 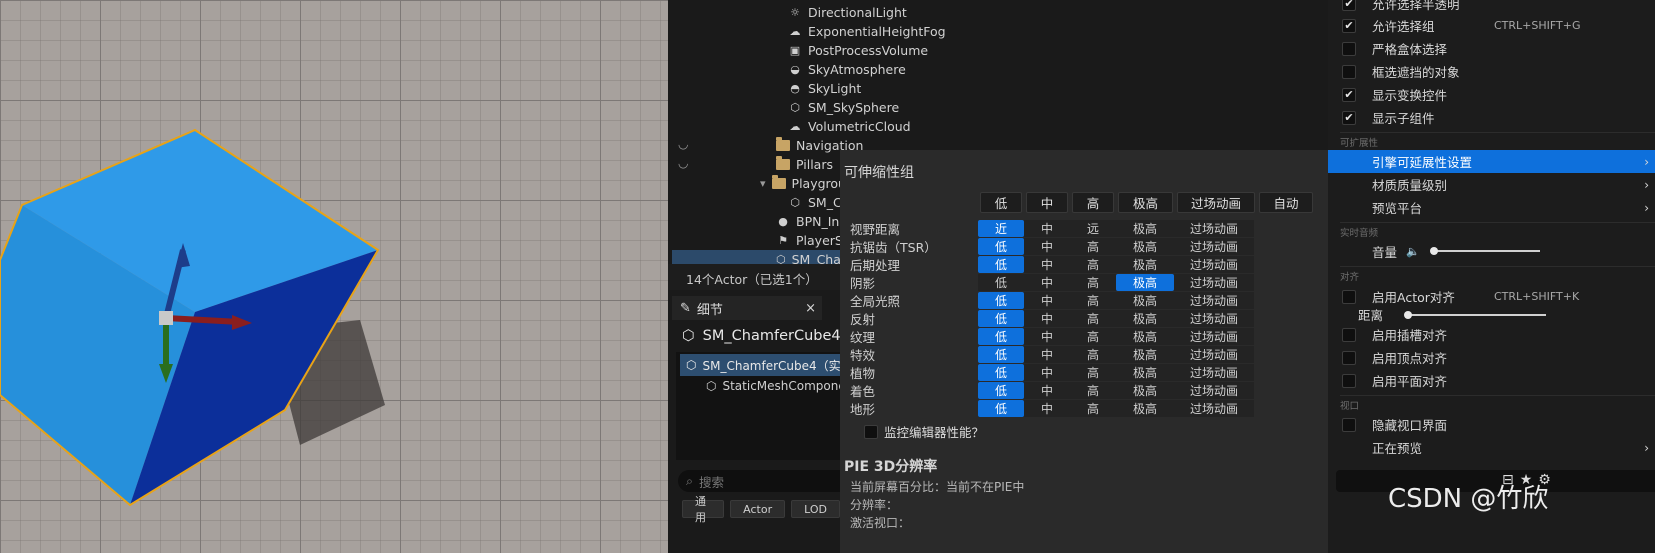 I want to click on distance-slider, so click(x=1477, y=315).